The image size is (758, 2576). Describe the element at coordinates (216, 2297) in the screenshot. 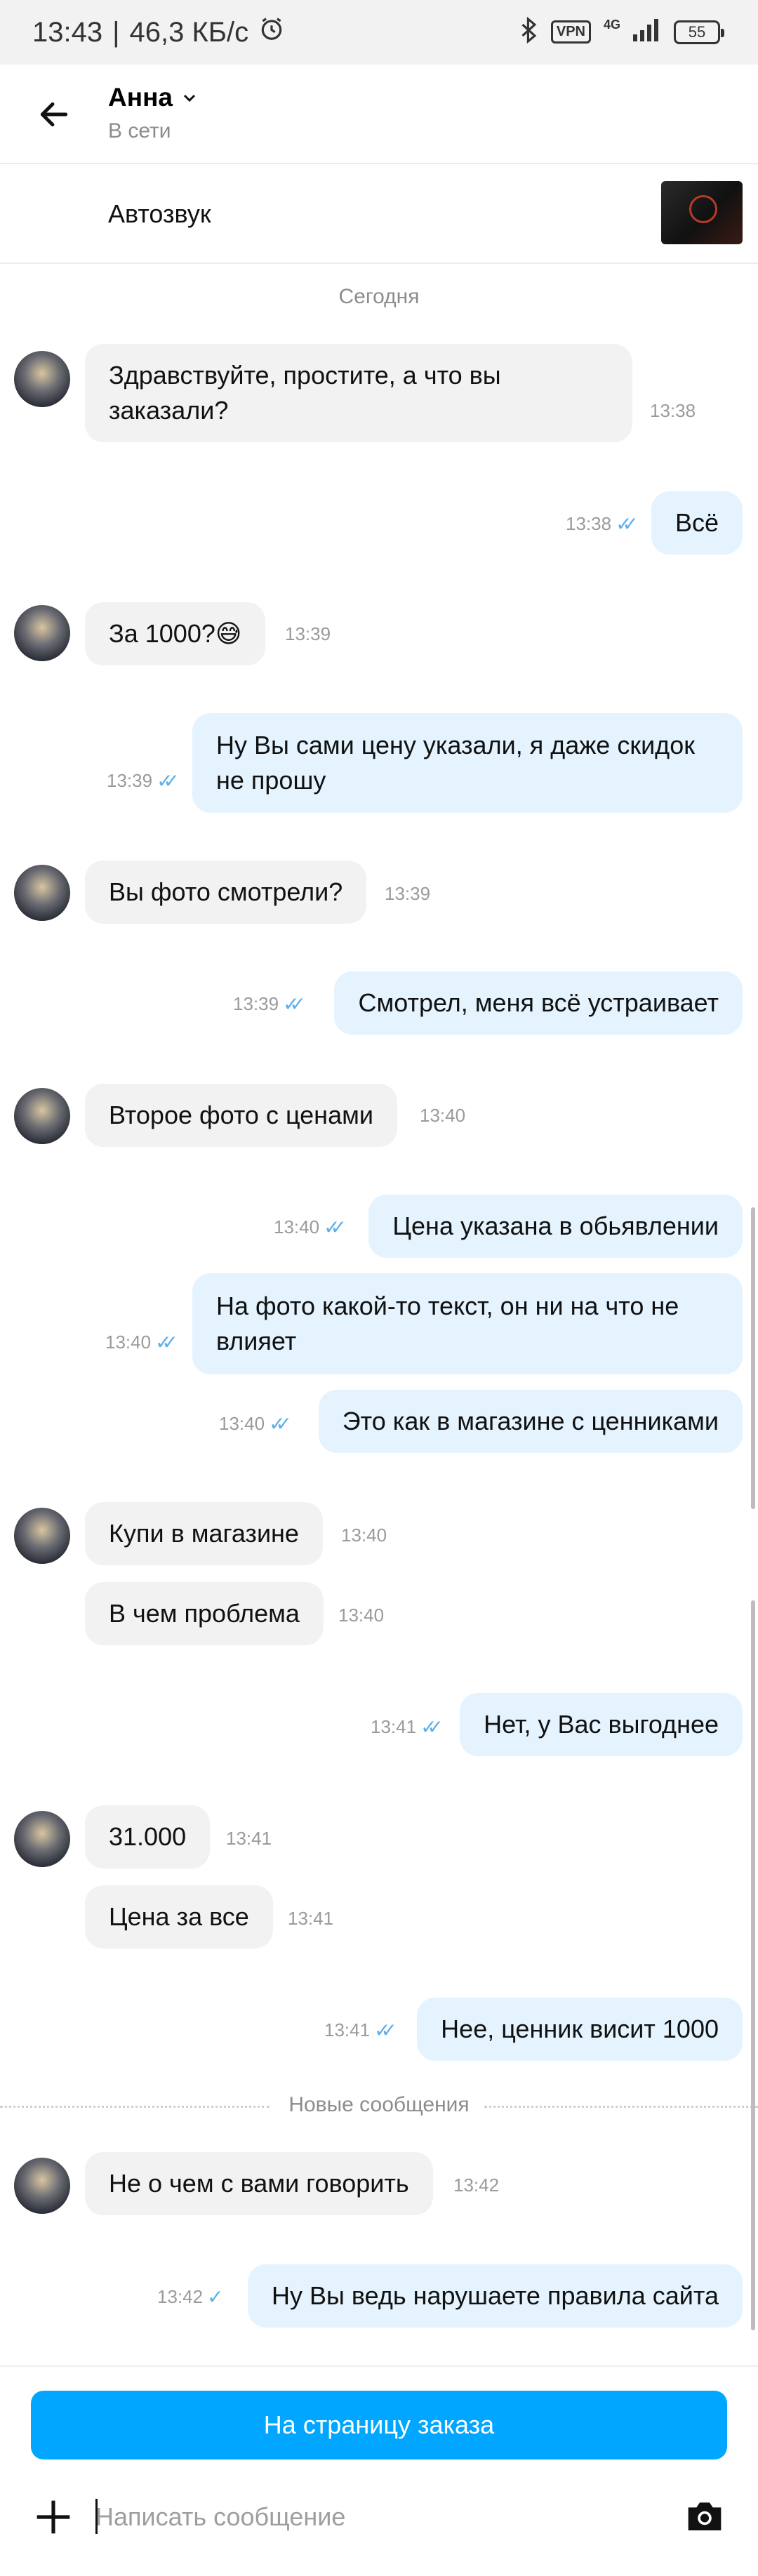

I see `single-check-icon: ✓` at that location.